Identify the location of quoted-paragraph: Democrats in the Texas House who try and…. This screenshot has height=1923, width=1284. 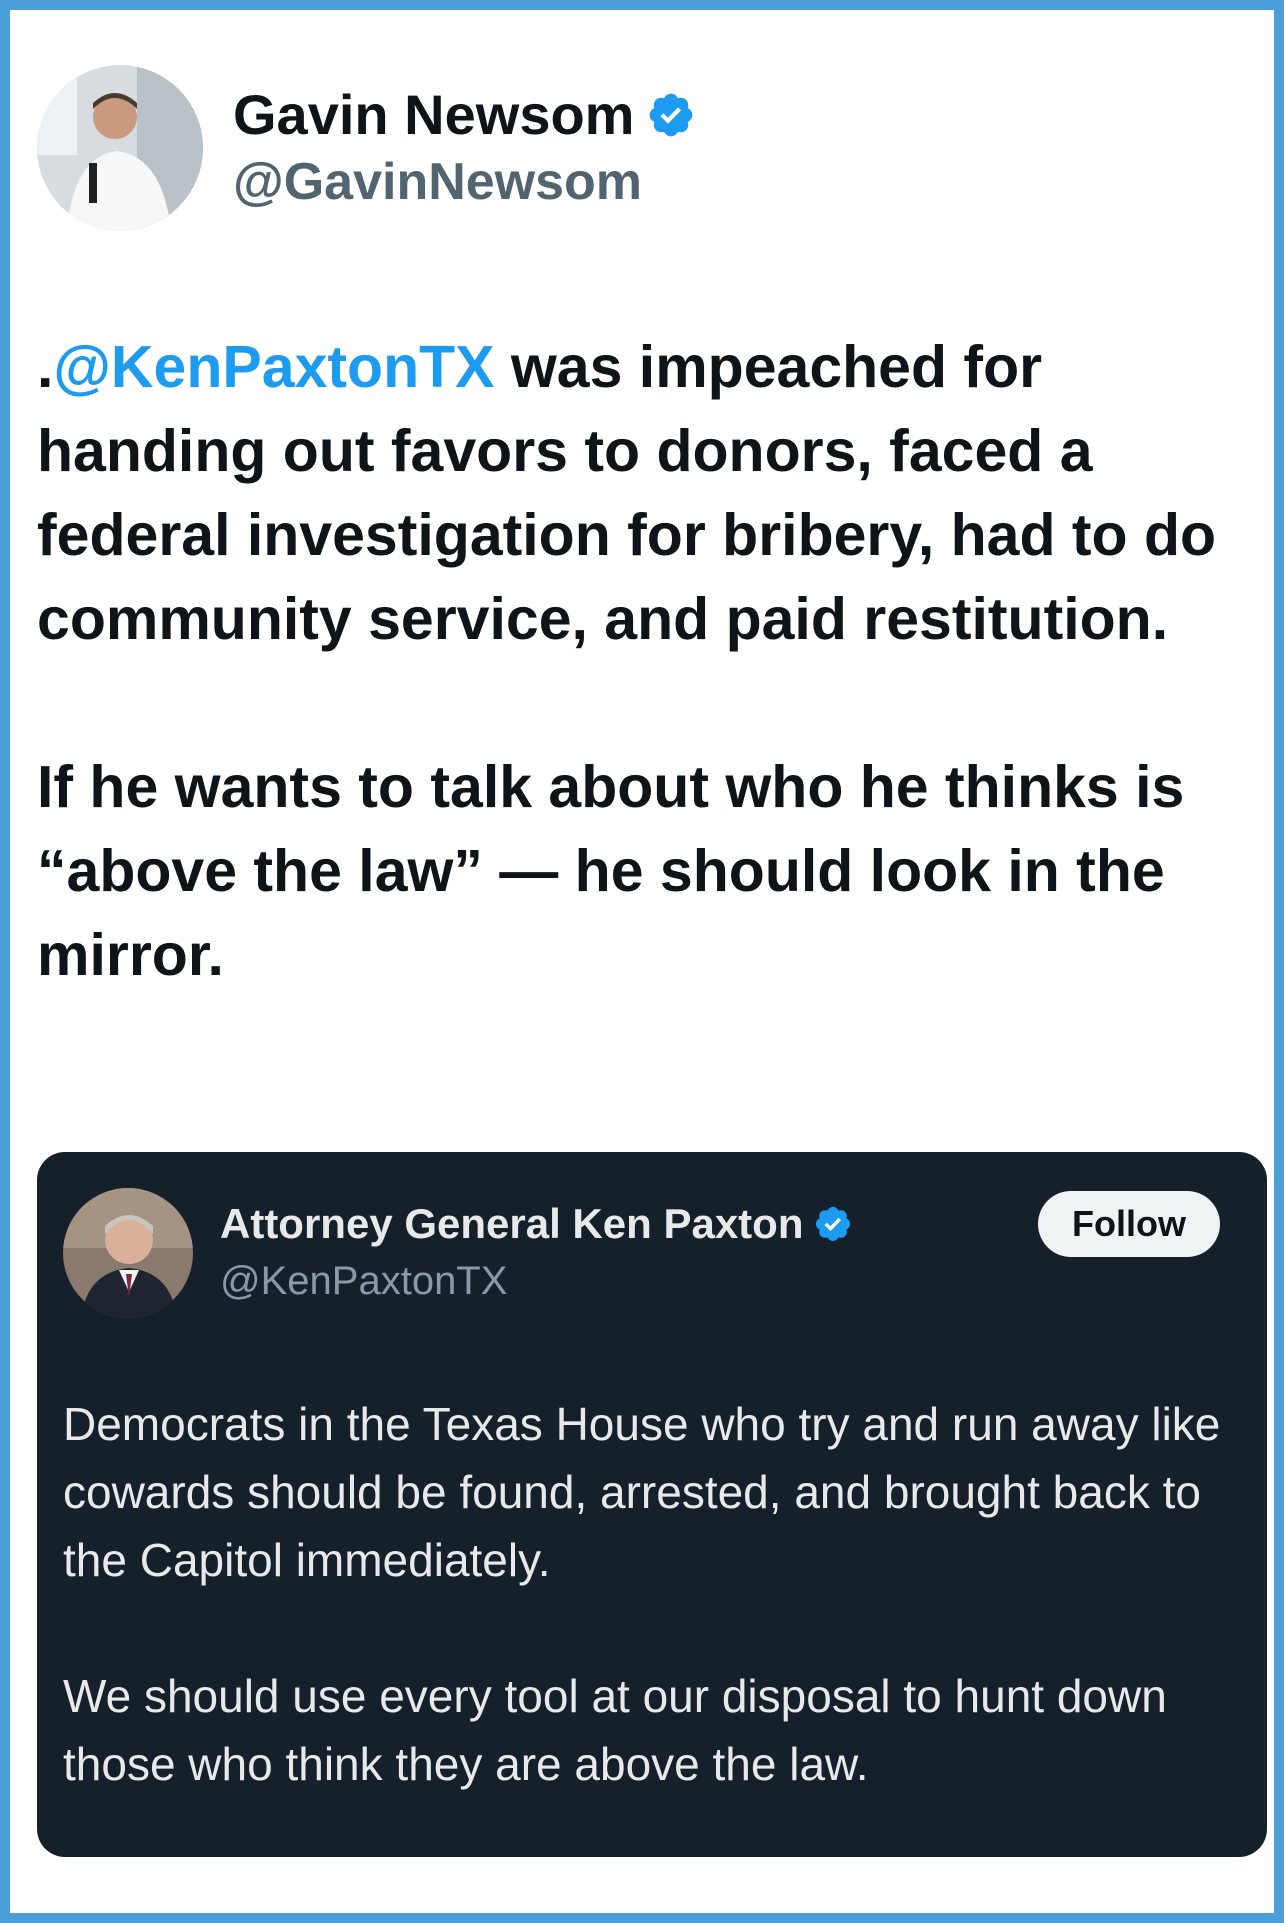
(642, 1492).